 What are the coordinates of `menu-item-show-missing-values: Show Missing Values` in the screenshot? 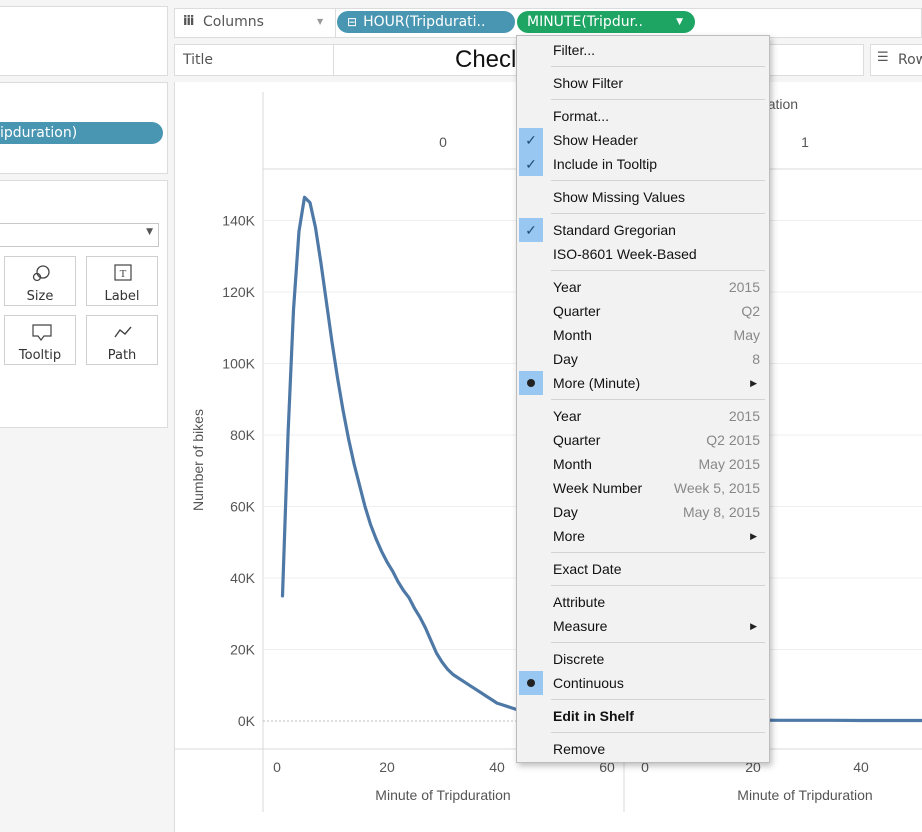 It's located at (643, 197).